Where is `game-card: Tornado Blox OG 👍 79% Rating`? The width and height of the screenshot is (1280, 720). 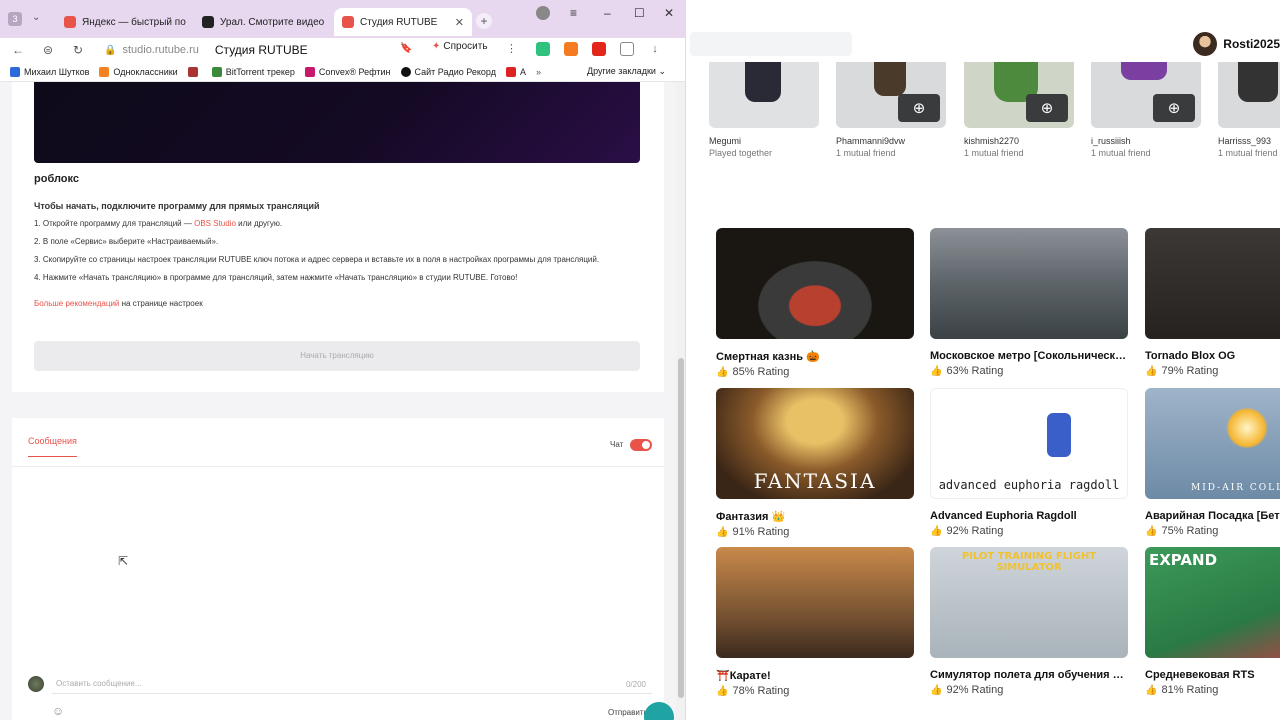 game-card: Tornado Blox OG 👍 79% Rating is located at coordinates (1212, 302).